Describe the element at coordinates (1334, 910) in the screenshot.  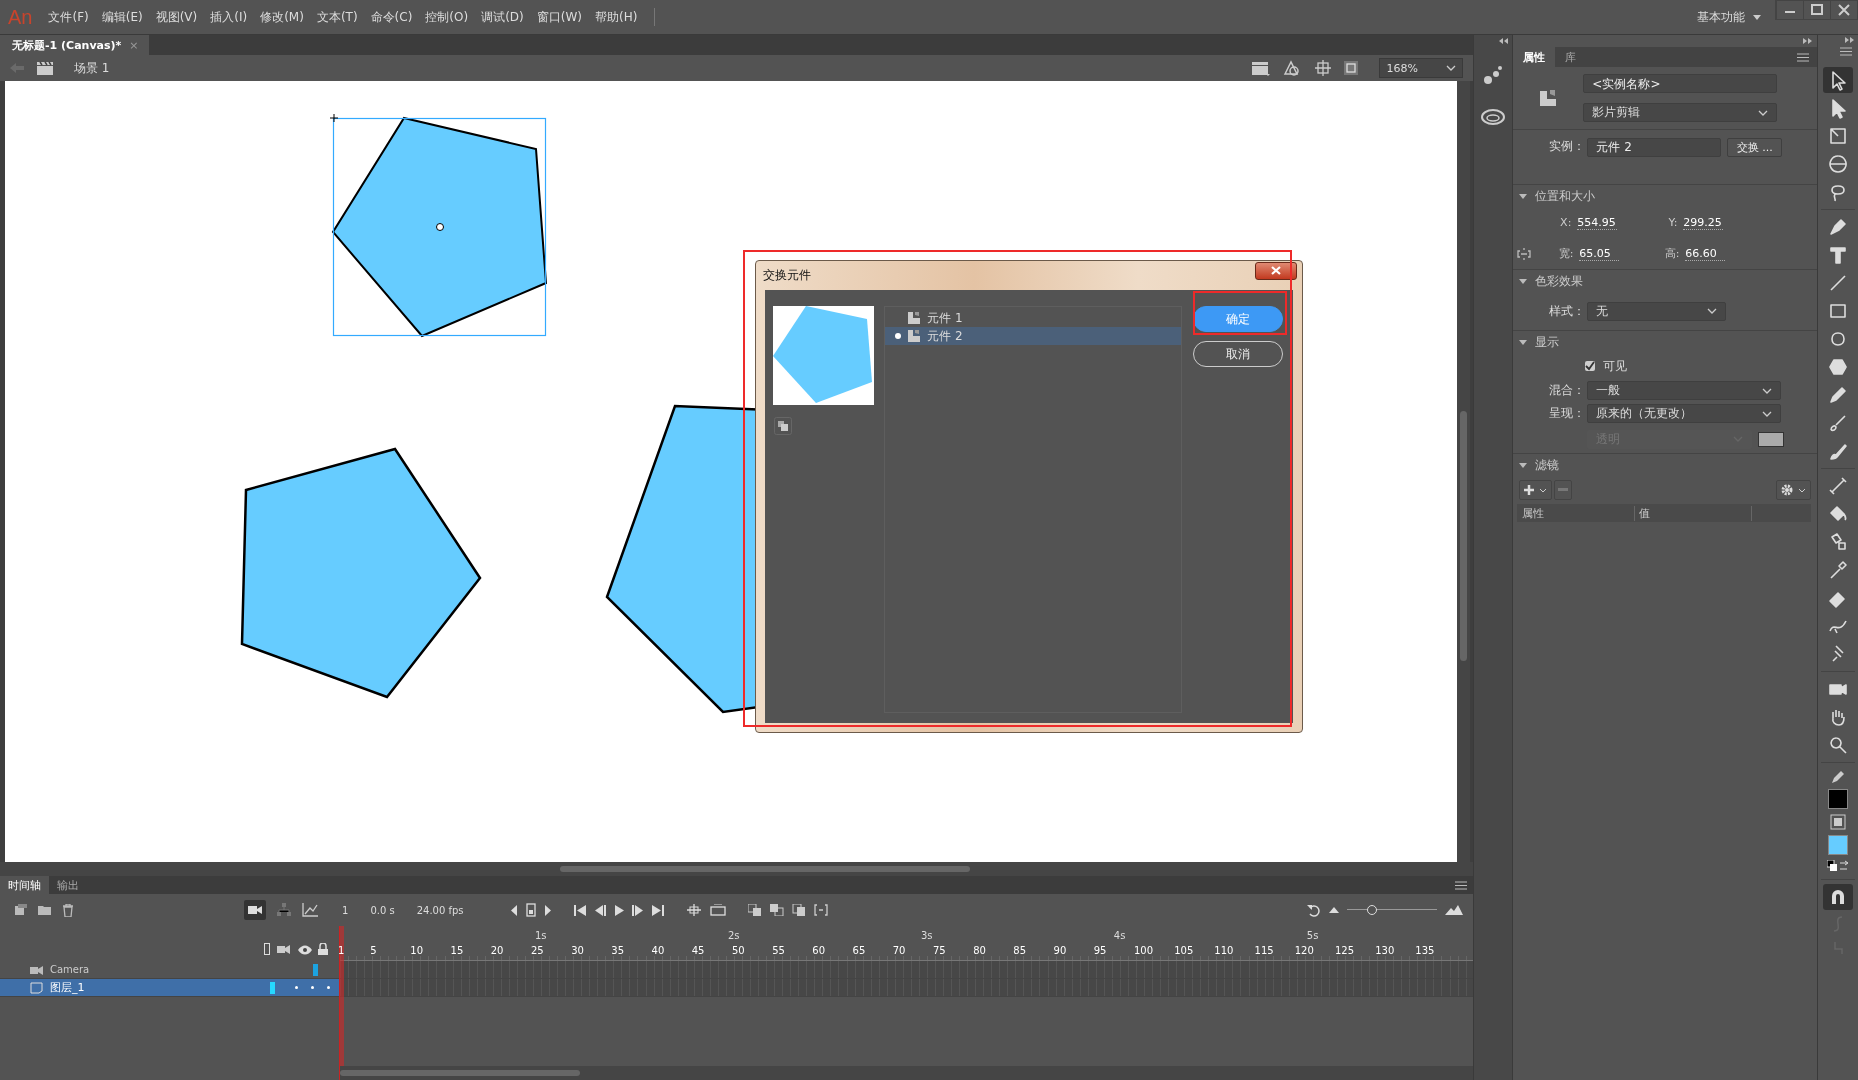
I see `small-mountain-icon` at that location.